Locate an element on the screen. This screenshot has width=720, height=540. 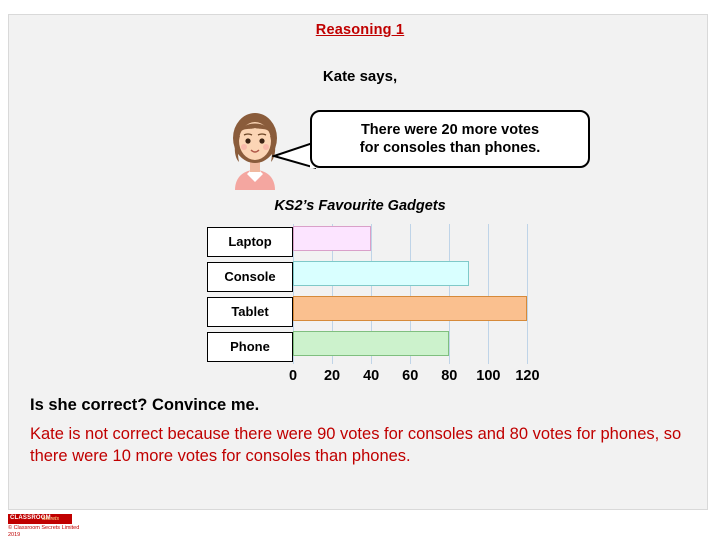
bar-chart: Laptop Console Tablet Phone is located at coordinates (377, 295).